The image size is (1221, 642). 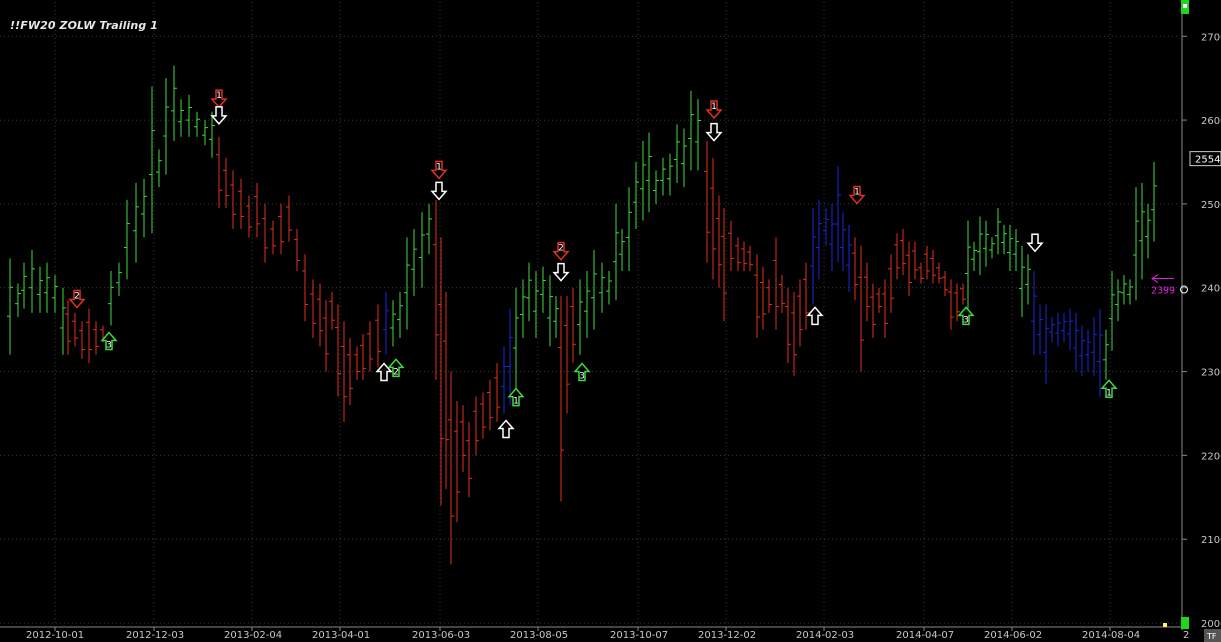 What do you see at coordinates (727, 635) in the screenshot?
I see `x-tick-label: 2013-12-02` at bounding box center [727, 635].